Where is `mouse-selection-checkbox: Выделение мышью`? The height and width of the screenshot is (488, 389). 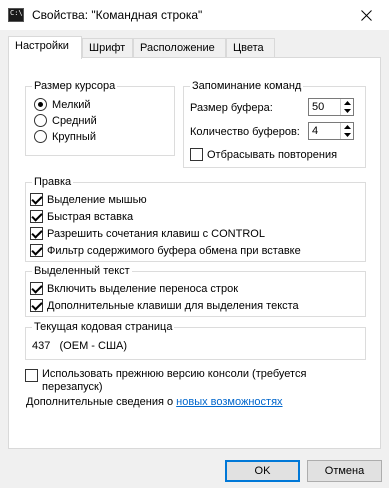 mouse-selection-checkbox: Выделение мышью is located at coordinates (88, 199).